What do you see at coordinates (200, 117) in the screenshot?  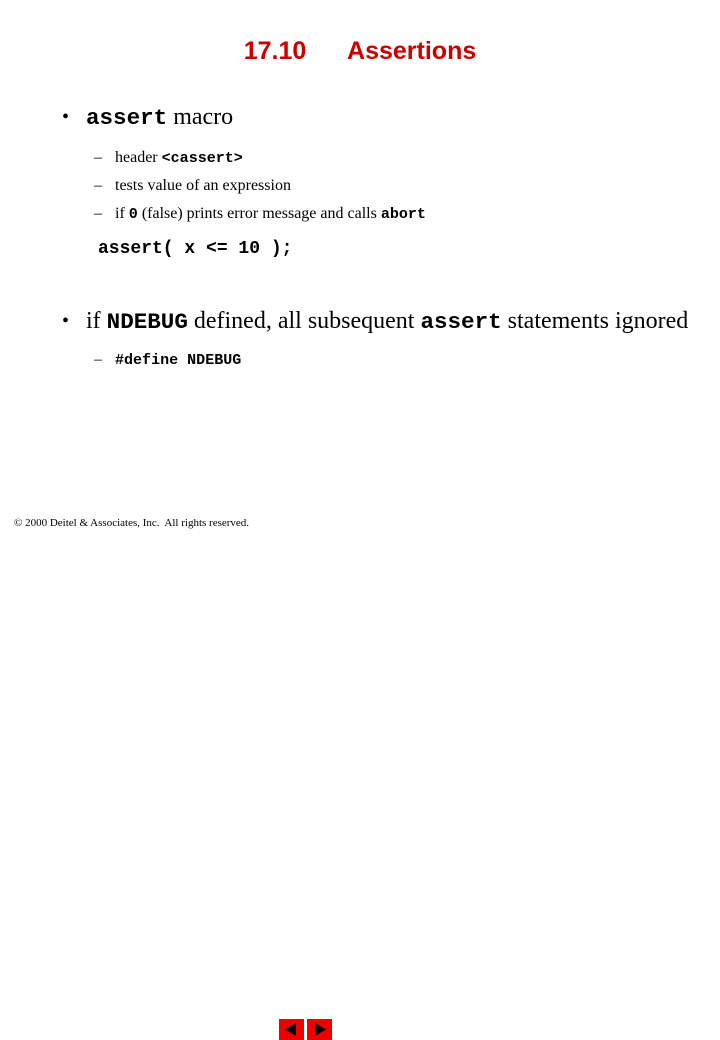 I see `bullet-text-segment: macro` at bounding box center [200, 117].